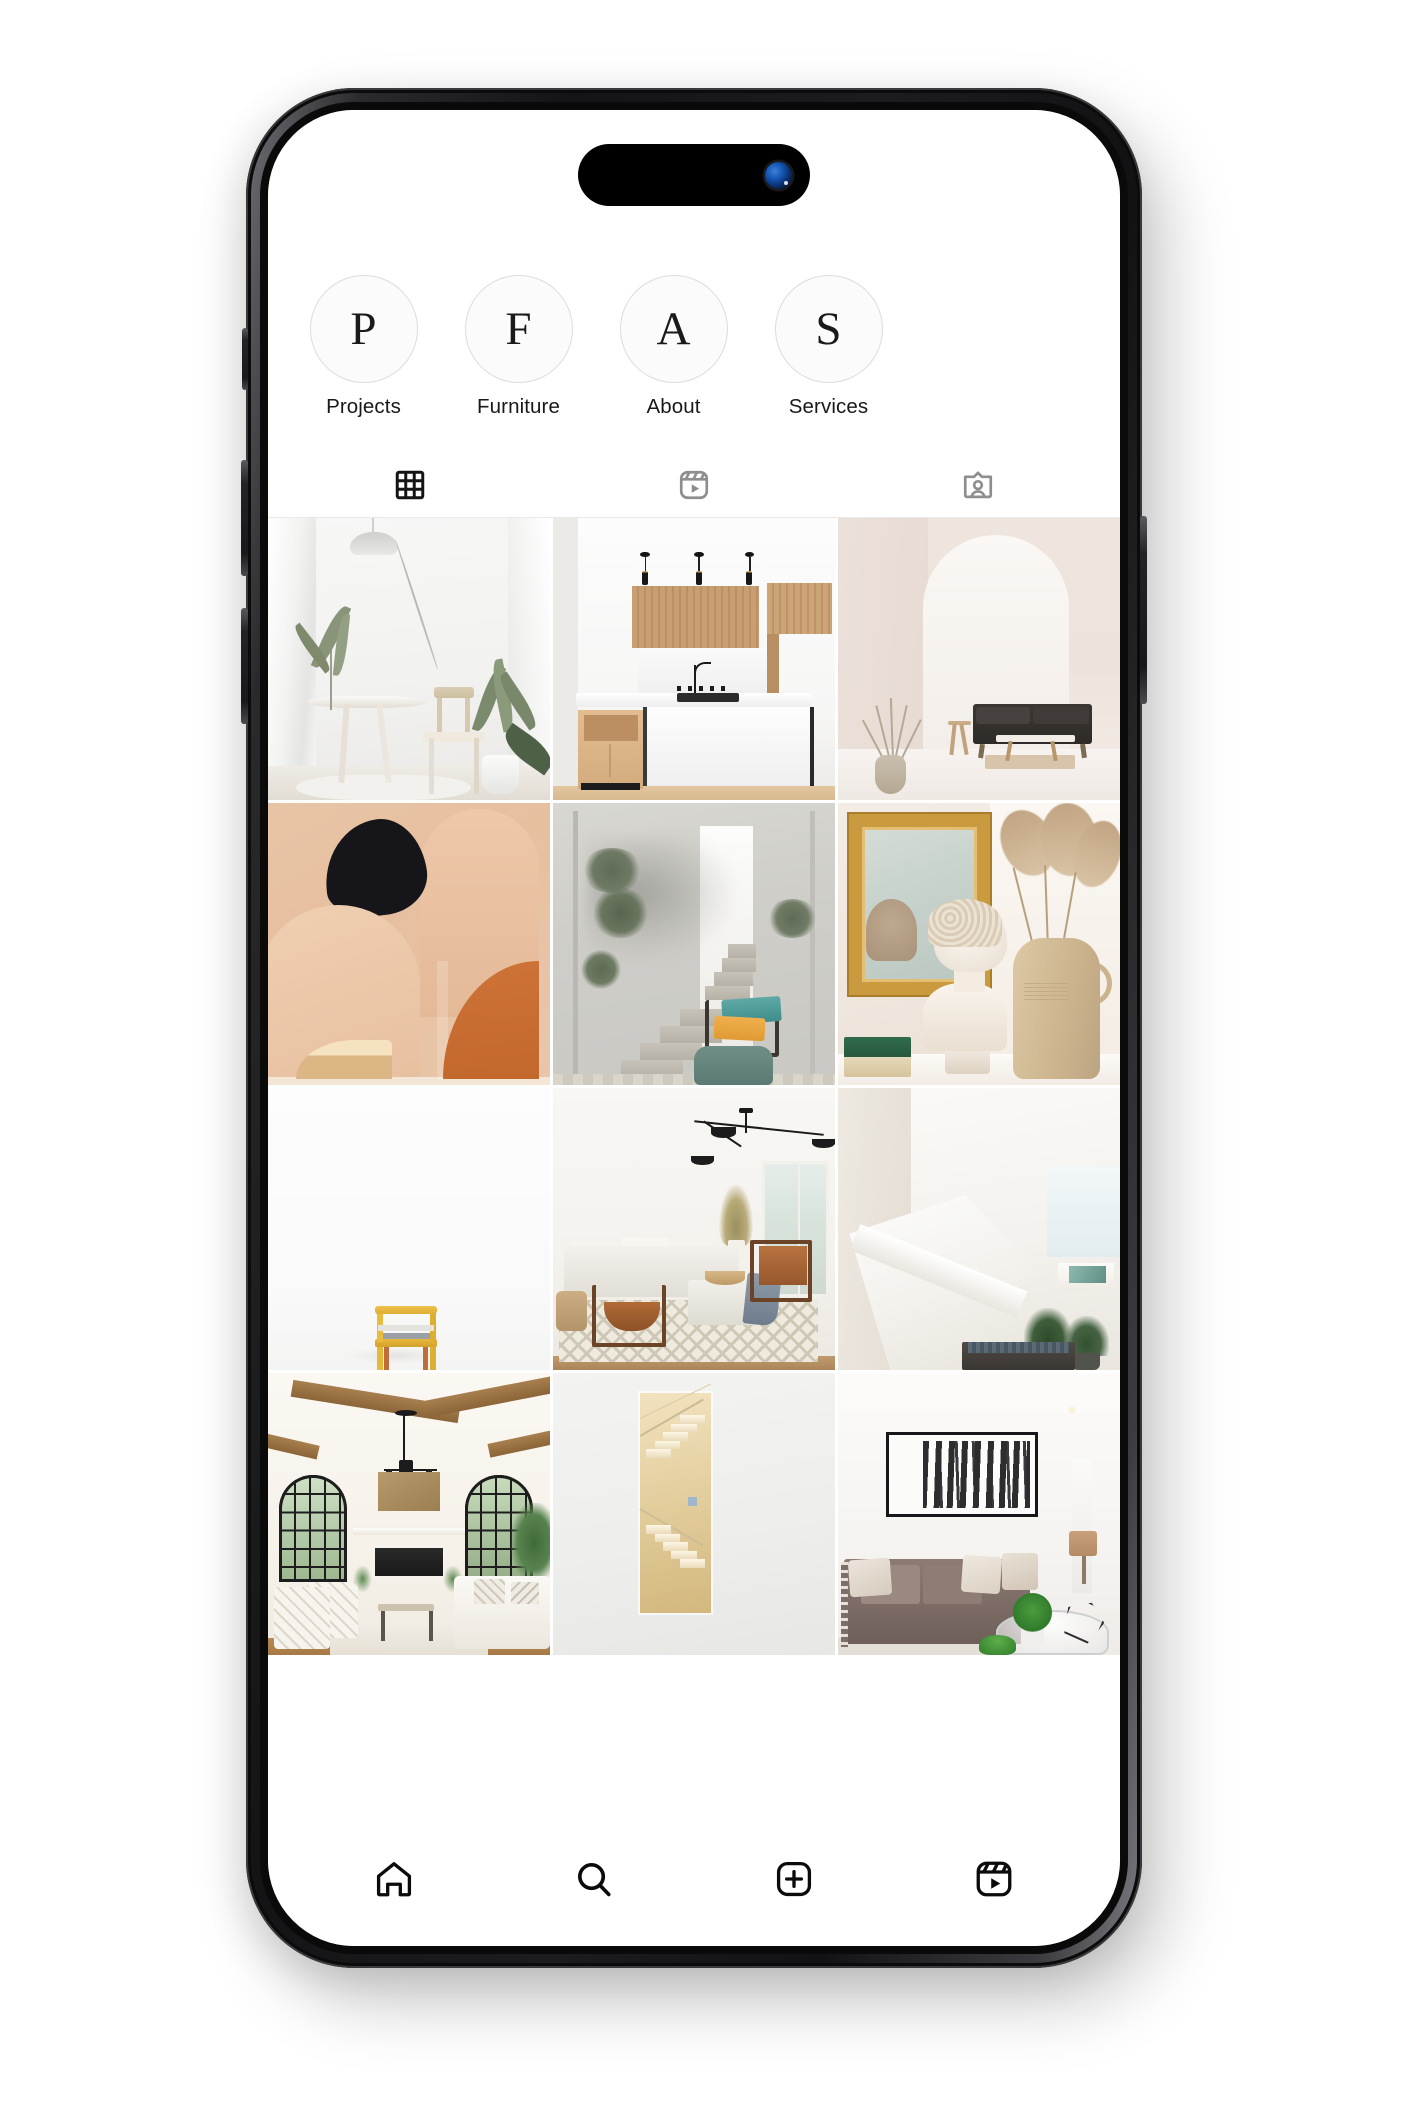  What do you see at coordinates (363, 406) in the screenshot?
I see `highlight-label: Projects` at bounding box center [363, 406].